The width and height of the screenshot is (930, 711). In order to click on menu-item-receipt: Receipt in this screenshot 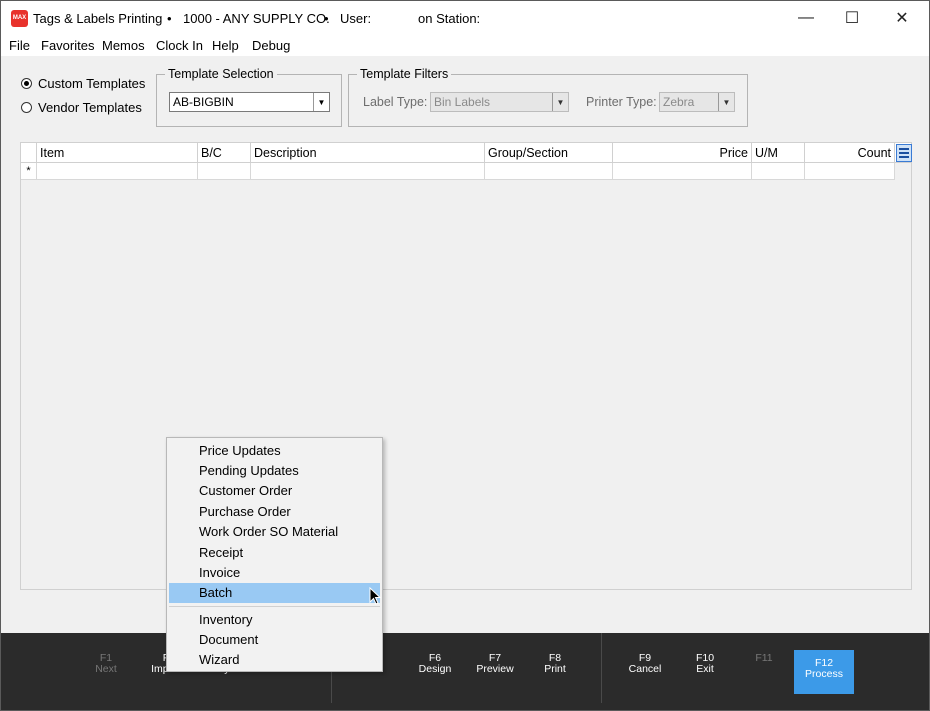, I will do `click(274, 553)`.